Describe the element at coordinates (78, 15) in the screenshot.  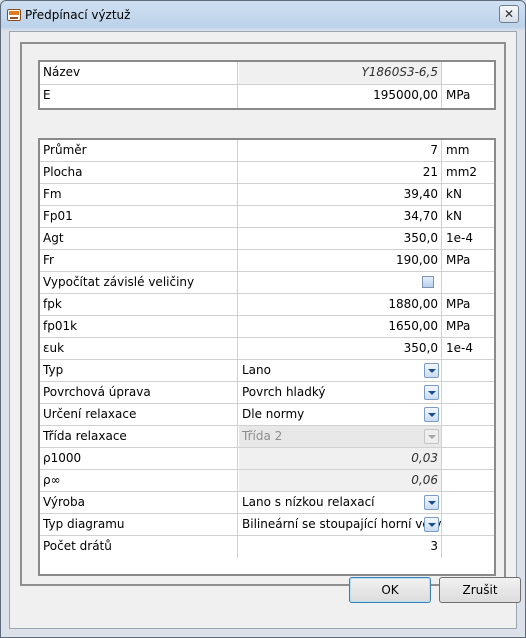
I see `window-title: Předpínací výztuž` at that location.